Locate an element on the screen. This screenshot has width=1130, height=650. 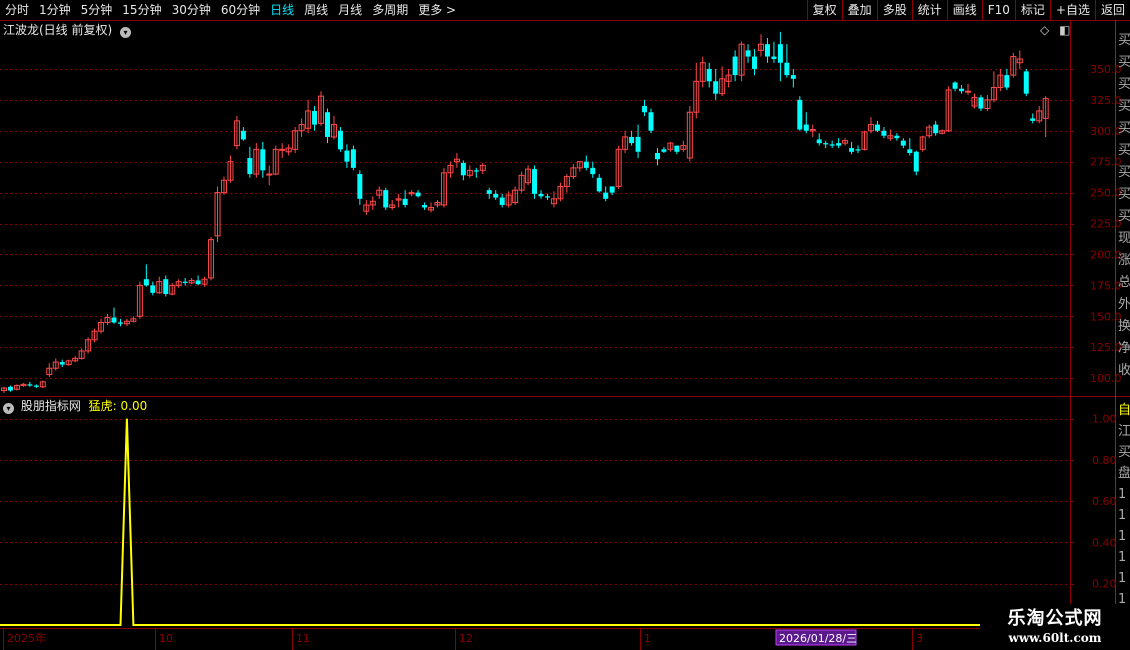
time-tick-label: 12 is located at coordinates (466, 638).